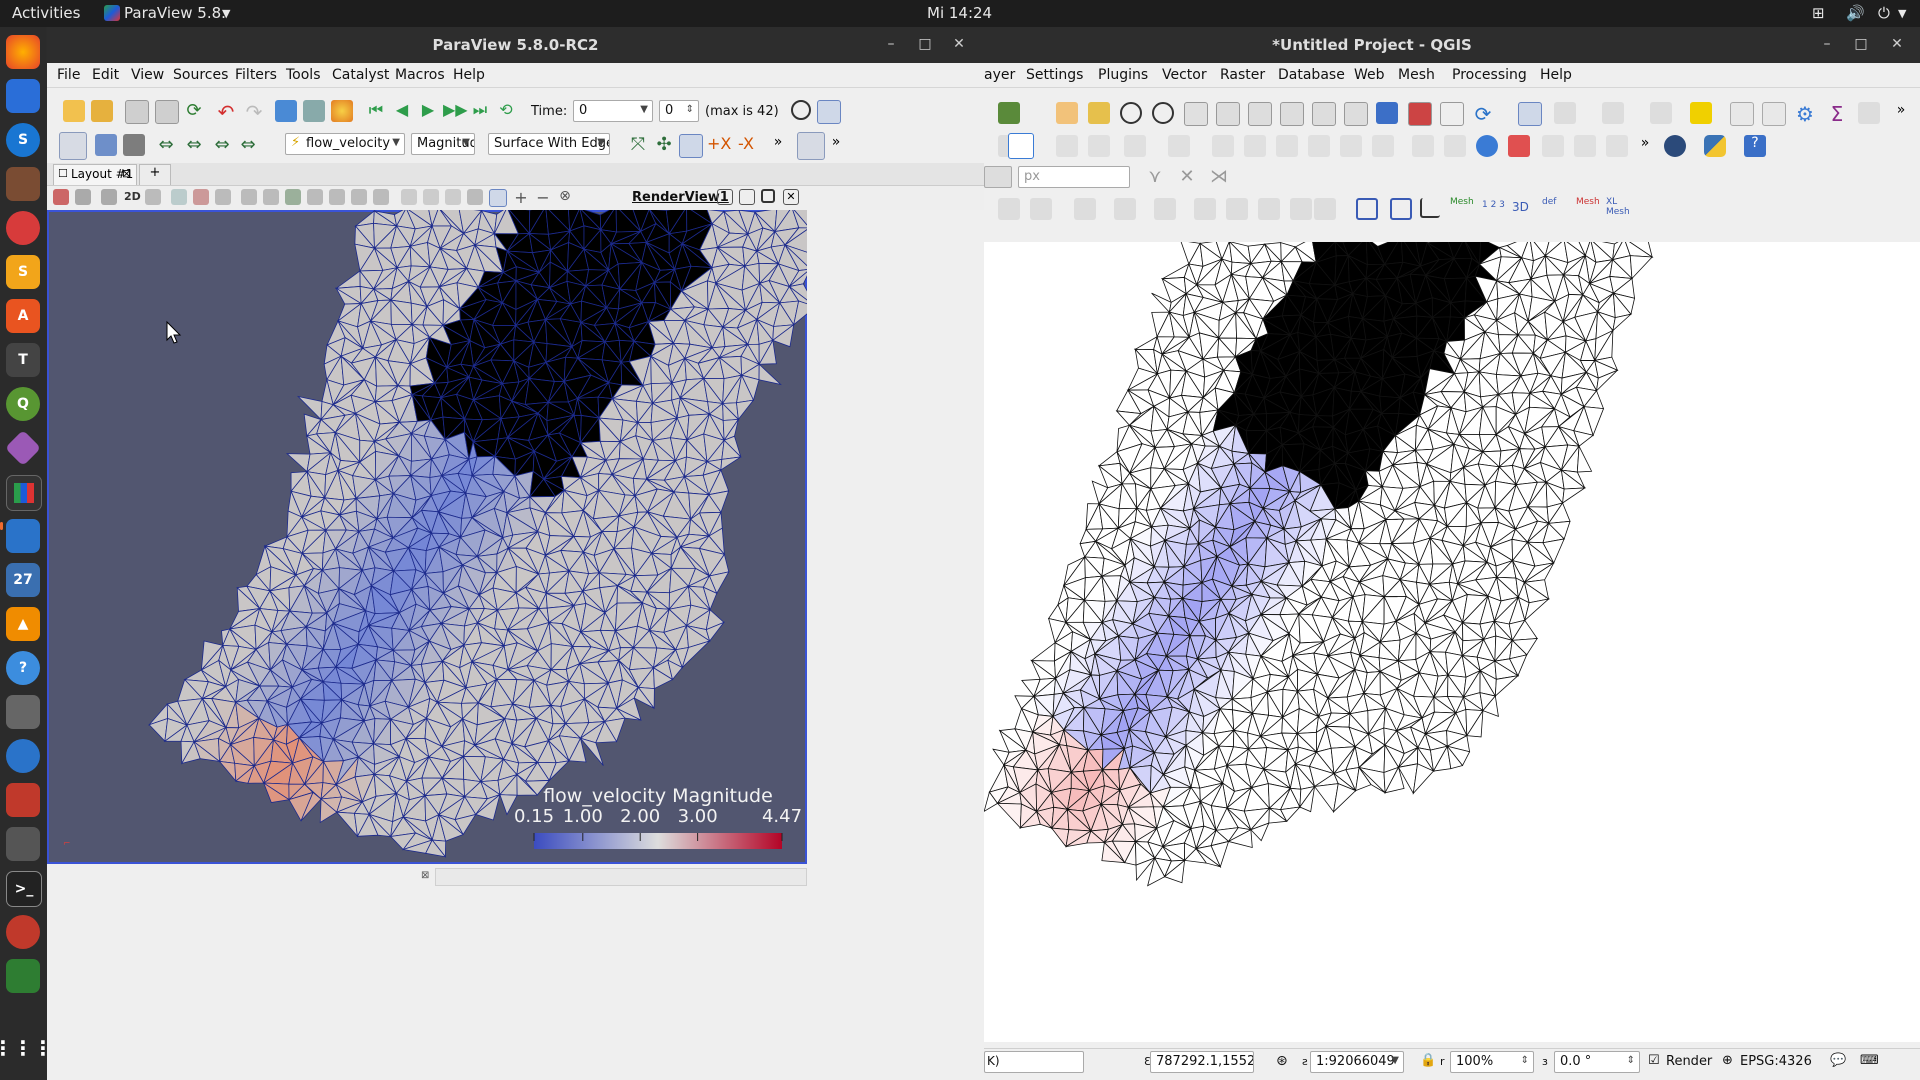  What do you see at coordinates (1492, 1062) in the screenshot?
I see `qgis-magnifier-field: 100% ⇕` at bounding box center [1492, 1062].